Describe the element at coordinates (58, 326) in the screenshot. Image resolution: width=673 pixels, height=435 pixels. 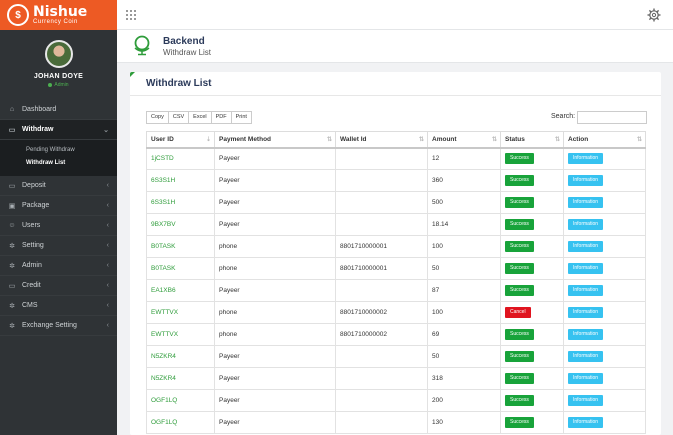
I see `sidebar-item-exchange-setting: ✲ Exchange Setting ‹` at that location.